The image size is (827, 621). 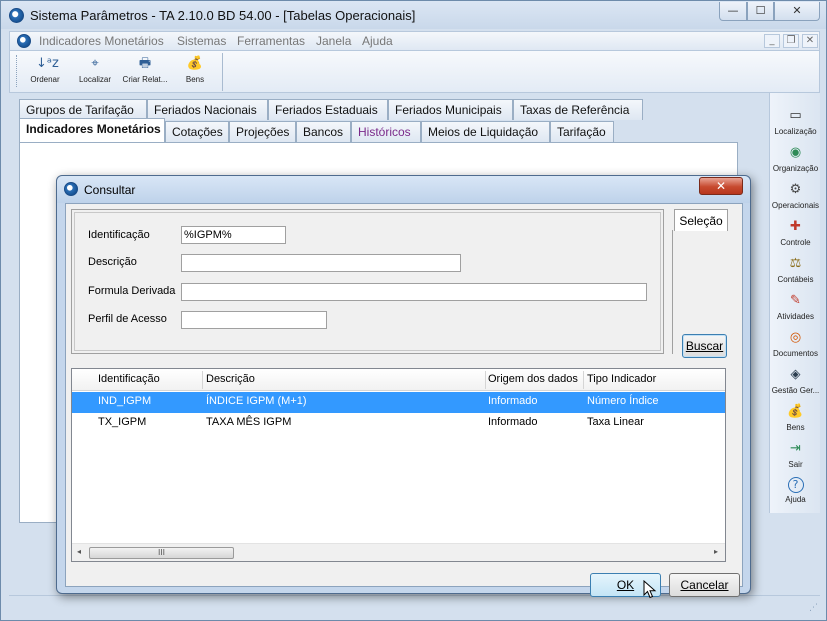 I want to click on scroll-thumb: III, so click(x=161, y=553).